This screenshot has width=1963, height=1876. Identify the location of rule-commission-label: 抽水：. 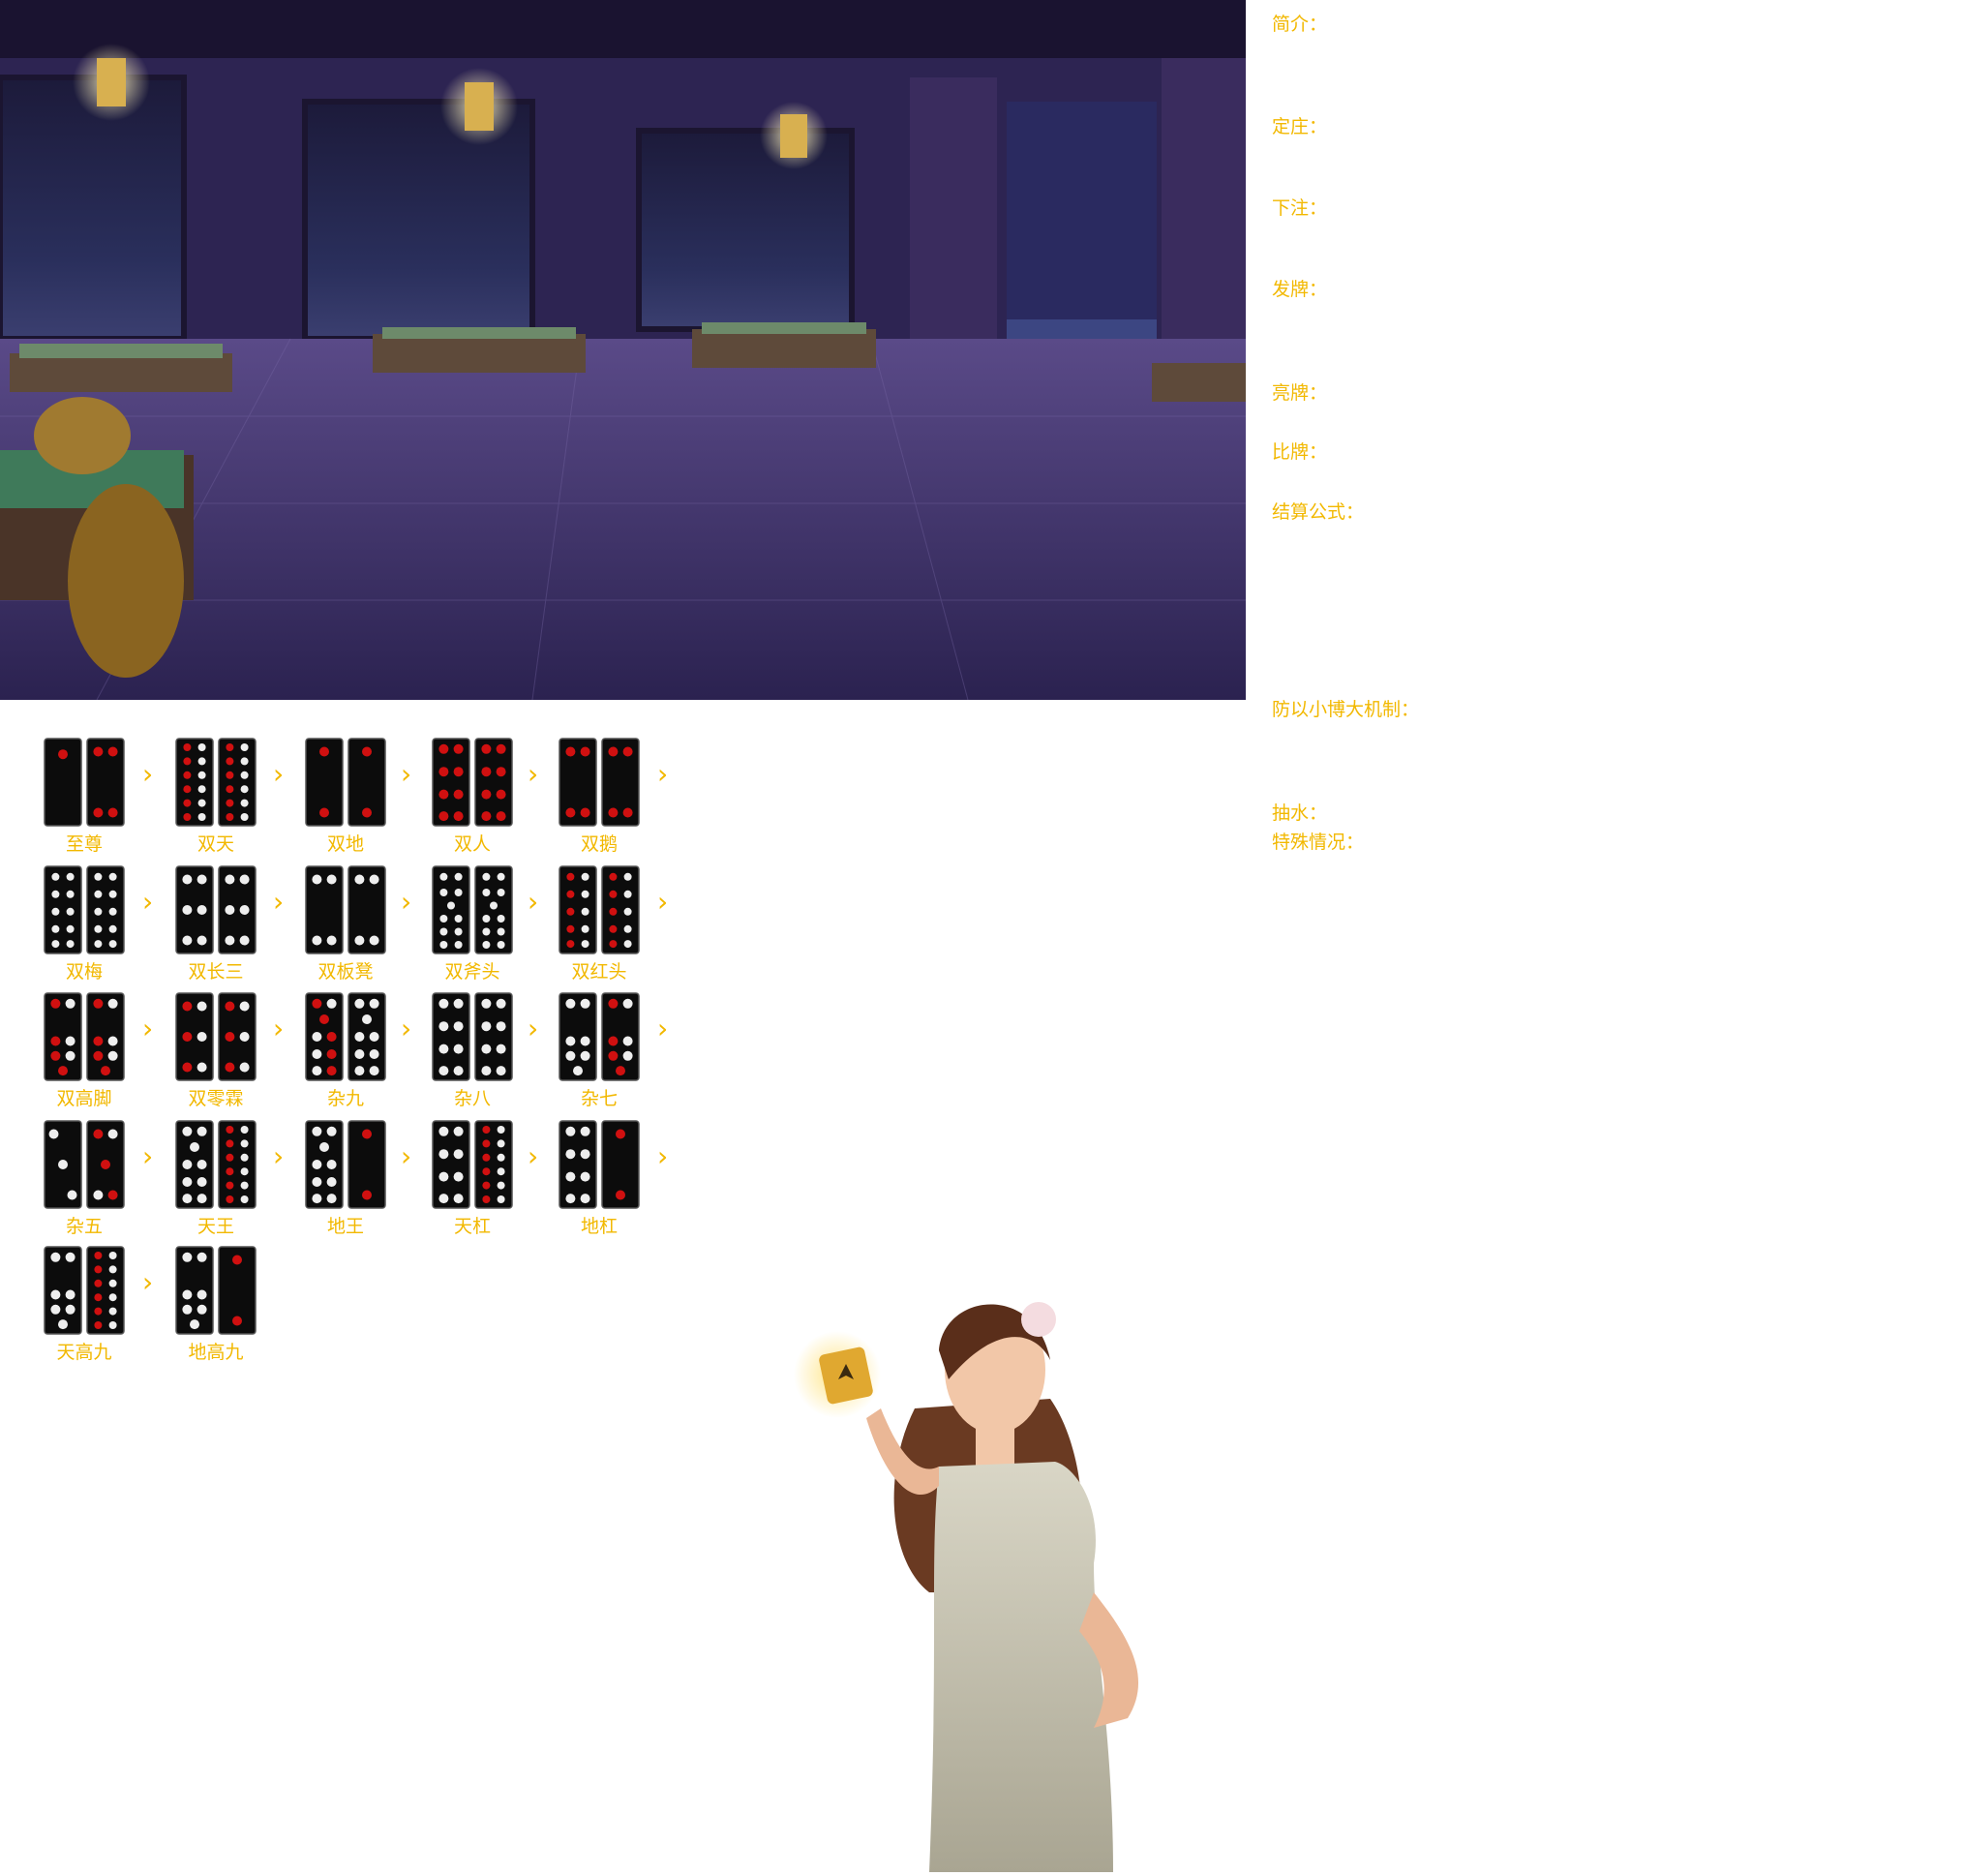
(1300, 813).